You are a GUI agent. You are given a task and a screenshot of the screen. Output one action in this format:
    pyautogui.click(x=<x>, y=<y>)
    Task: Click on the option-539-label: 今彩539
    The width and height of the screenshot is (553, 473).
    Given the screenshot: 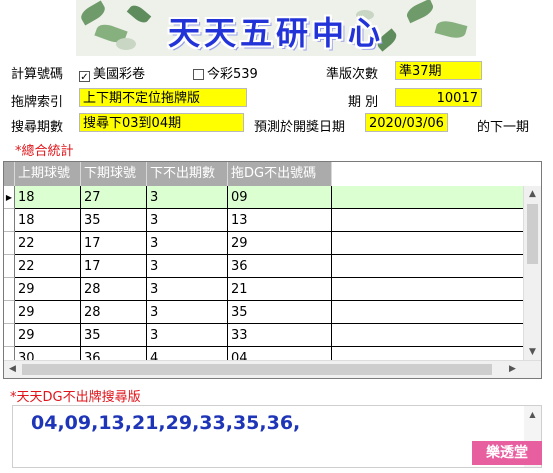 What is the action you would take?
    pyautogui.click(x=232, y=74)
    